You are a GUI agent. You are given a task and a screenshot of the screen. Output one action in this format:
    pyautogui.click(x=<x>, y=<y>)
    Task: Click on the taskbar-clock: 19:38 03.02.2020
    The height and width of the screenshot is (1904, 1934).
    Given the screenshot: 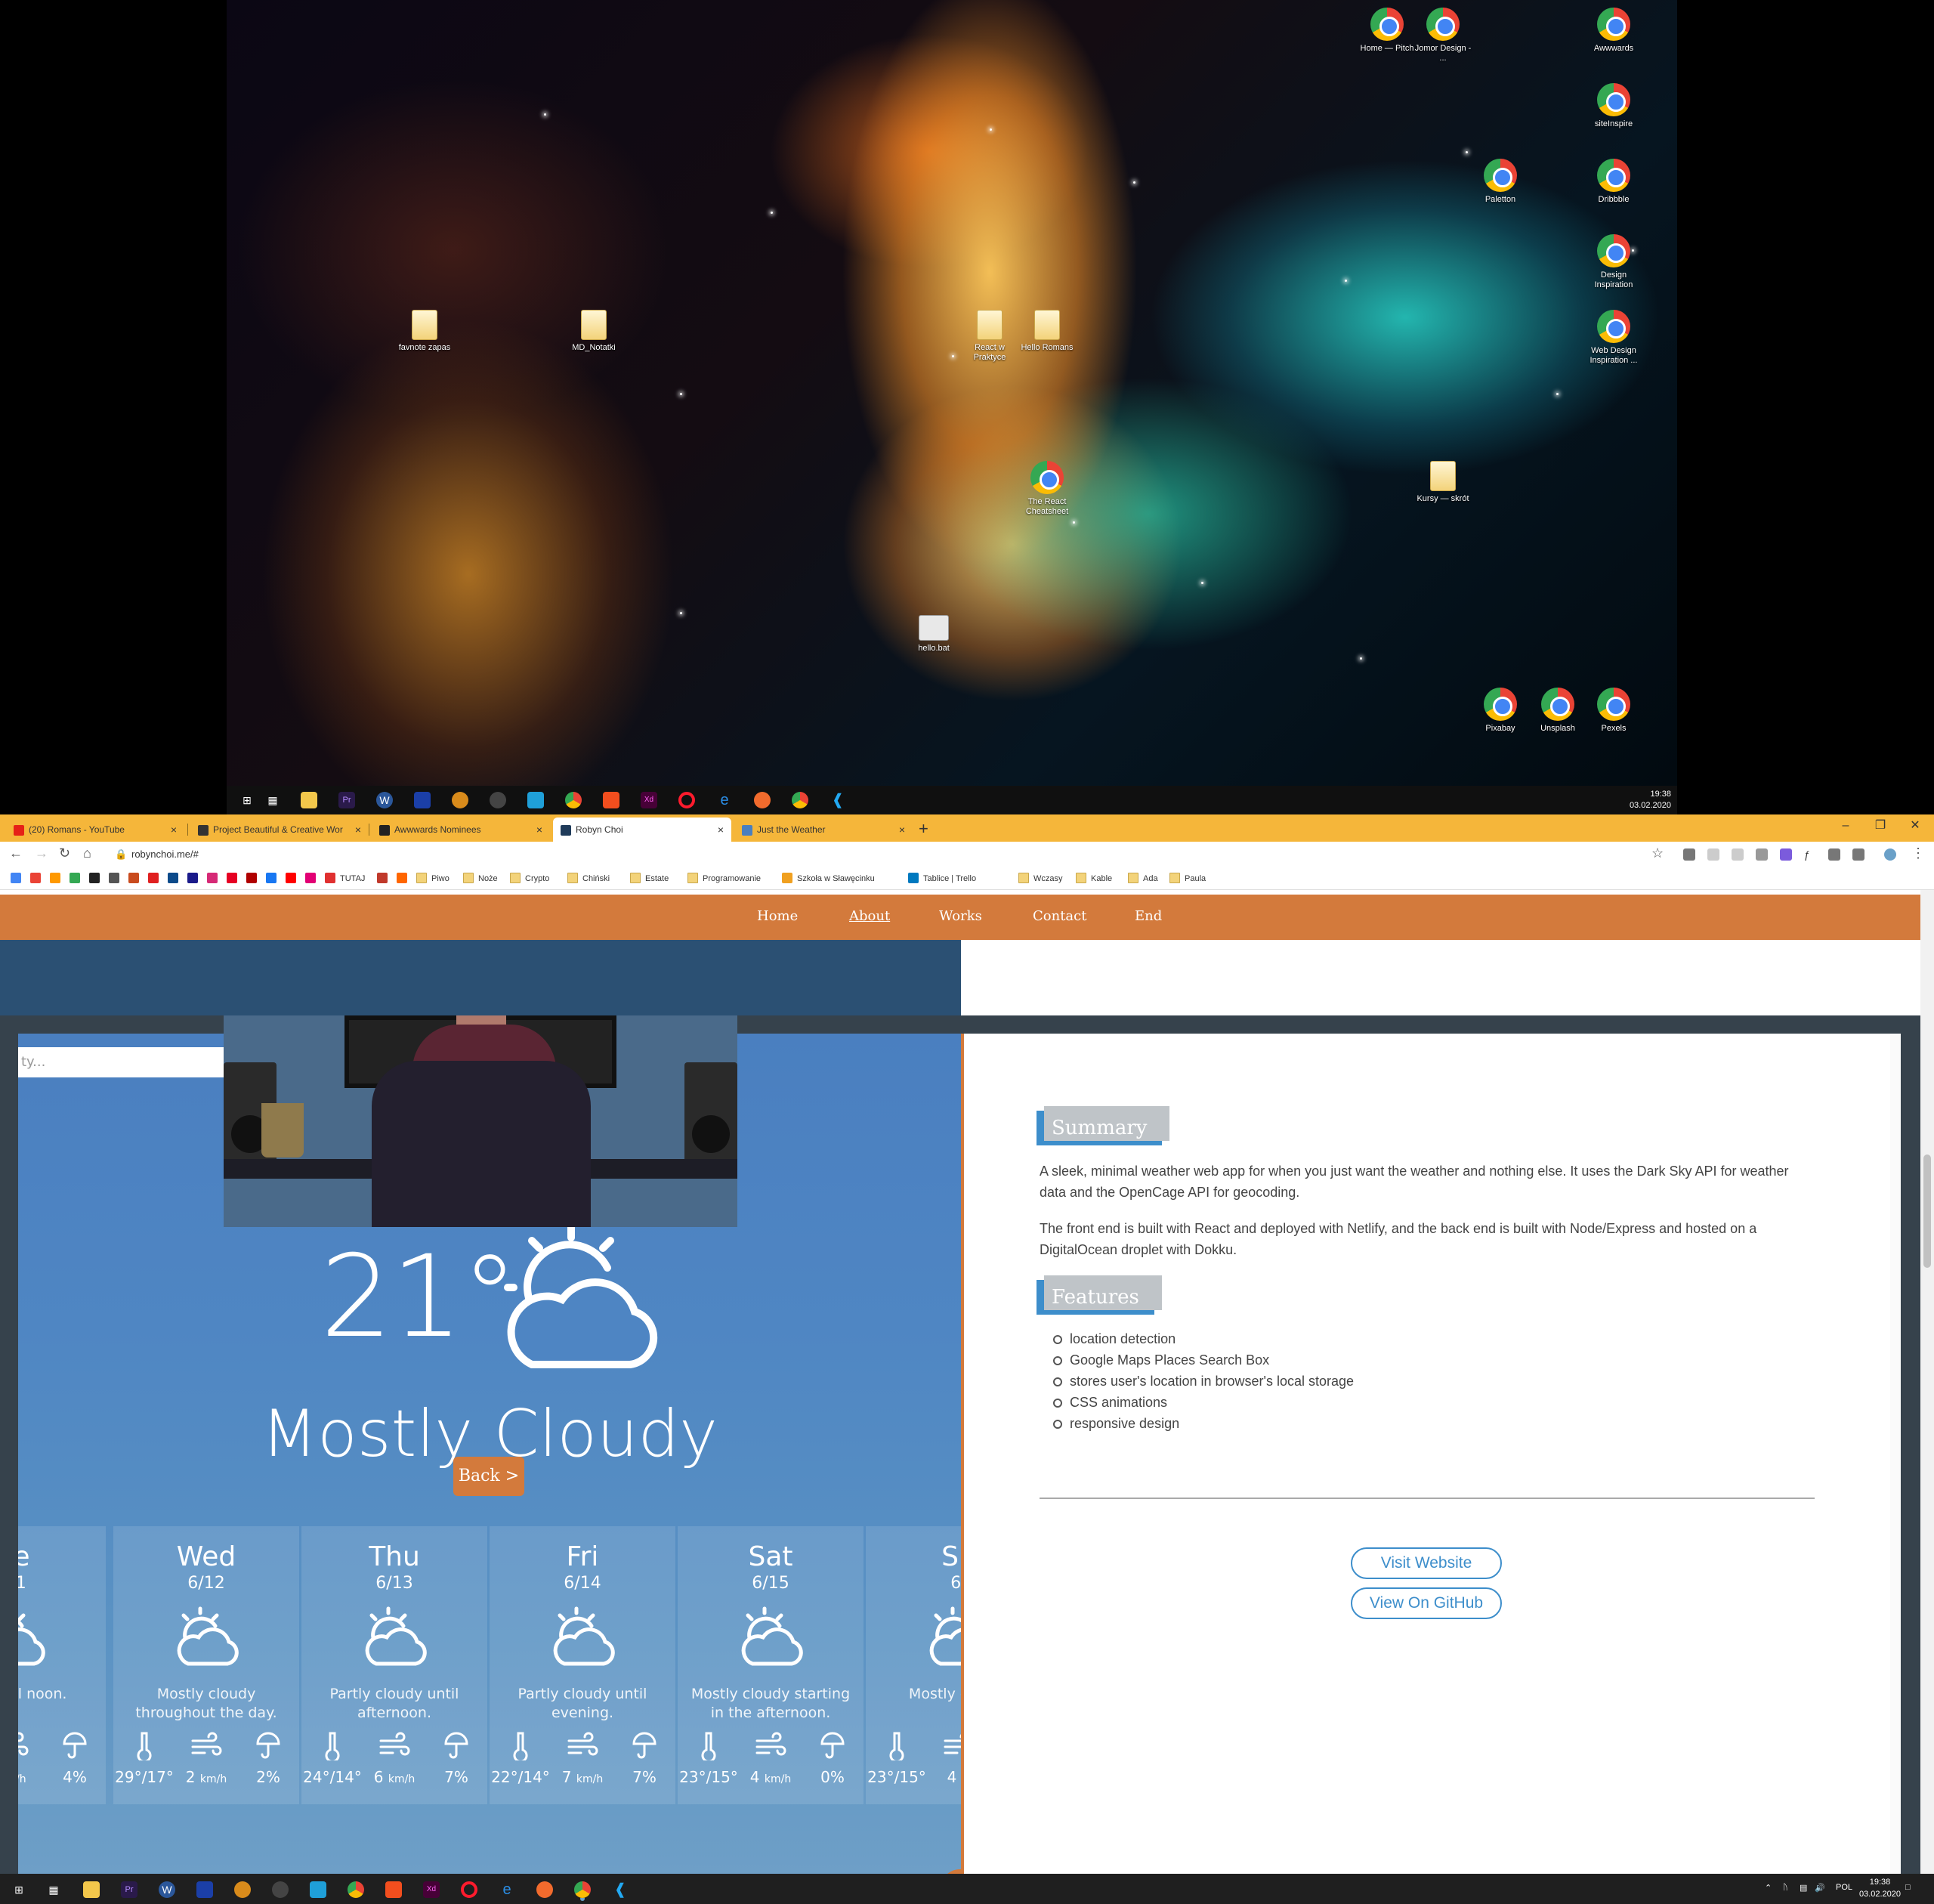 What is the action you would take?
    pyautogui.click(x=1880, y=1888)
    